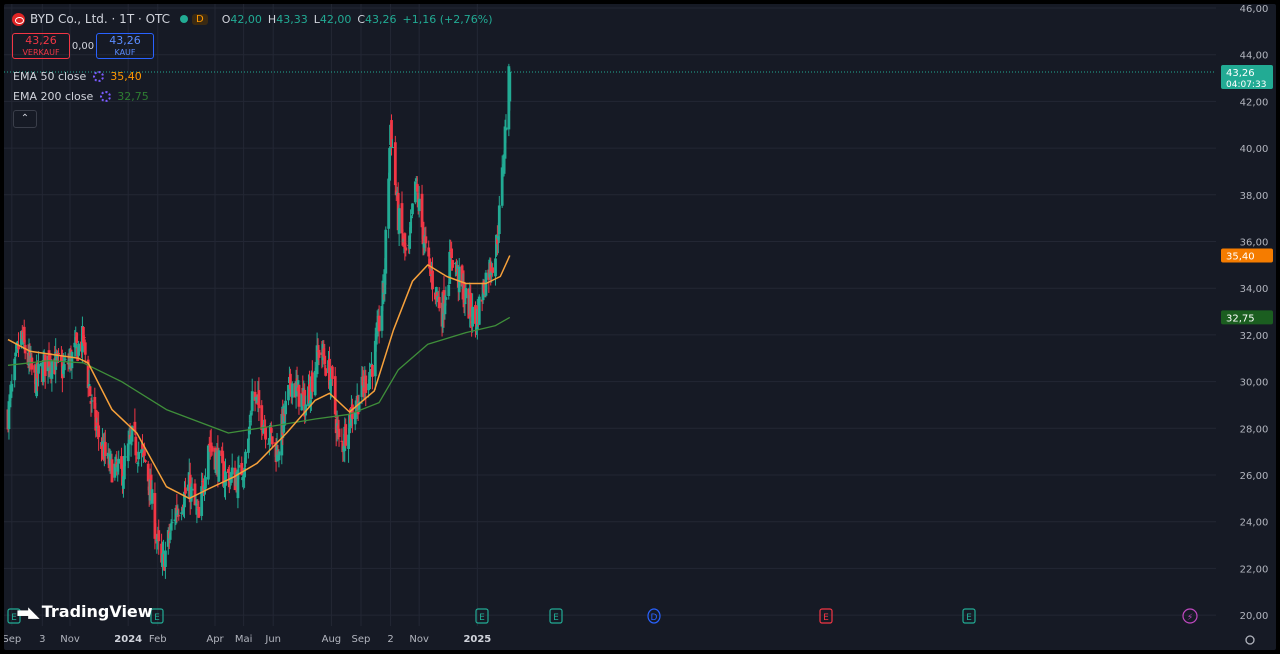  What do you see at coordinates (25, 119) in the screenshot?
I see `collapse-legend-button: ⌃` at bounding box center [25, 119].